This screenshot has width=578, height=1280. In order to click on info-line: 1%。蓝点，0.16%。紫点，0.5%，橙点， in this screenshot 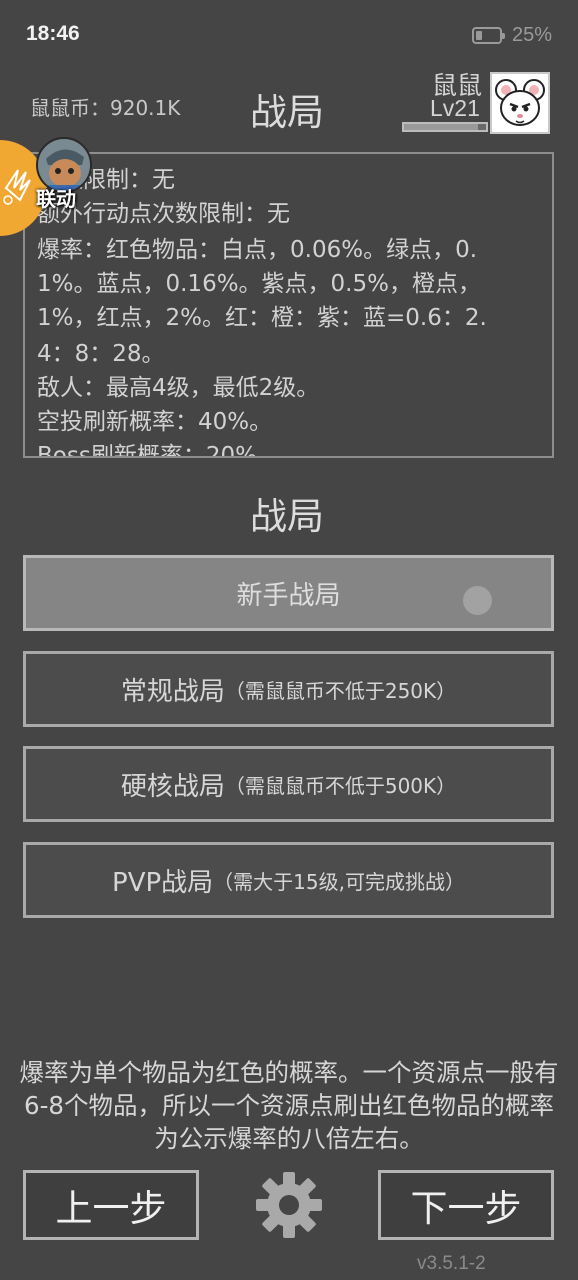, I will do `click(259, 284)`.